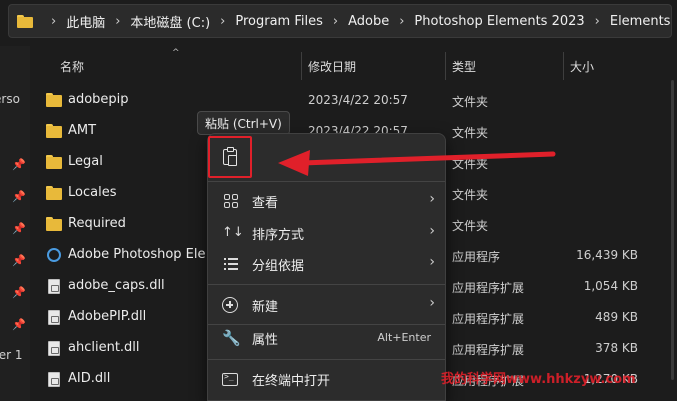 The image size is (677, 401). What do you see at coordinates (180, 66) in the screenshot?
I see `column-header-name: 名称` at bounding box center [180, 66].